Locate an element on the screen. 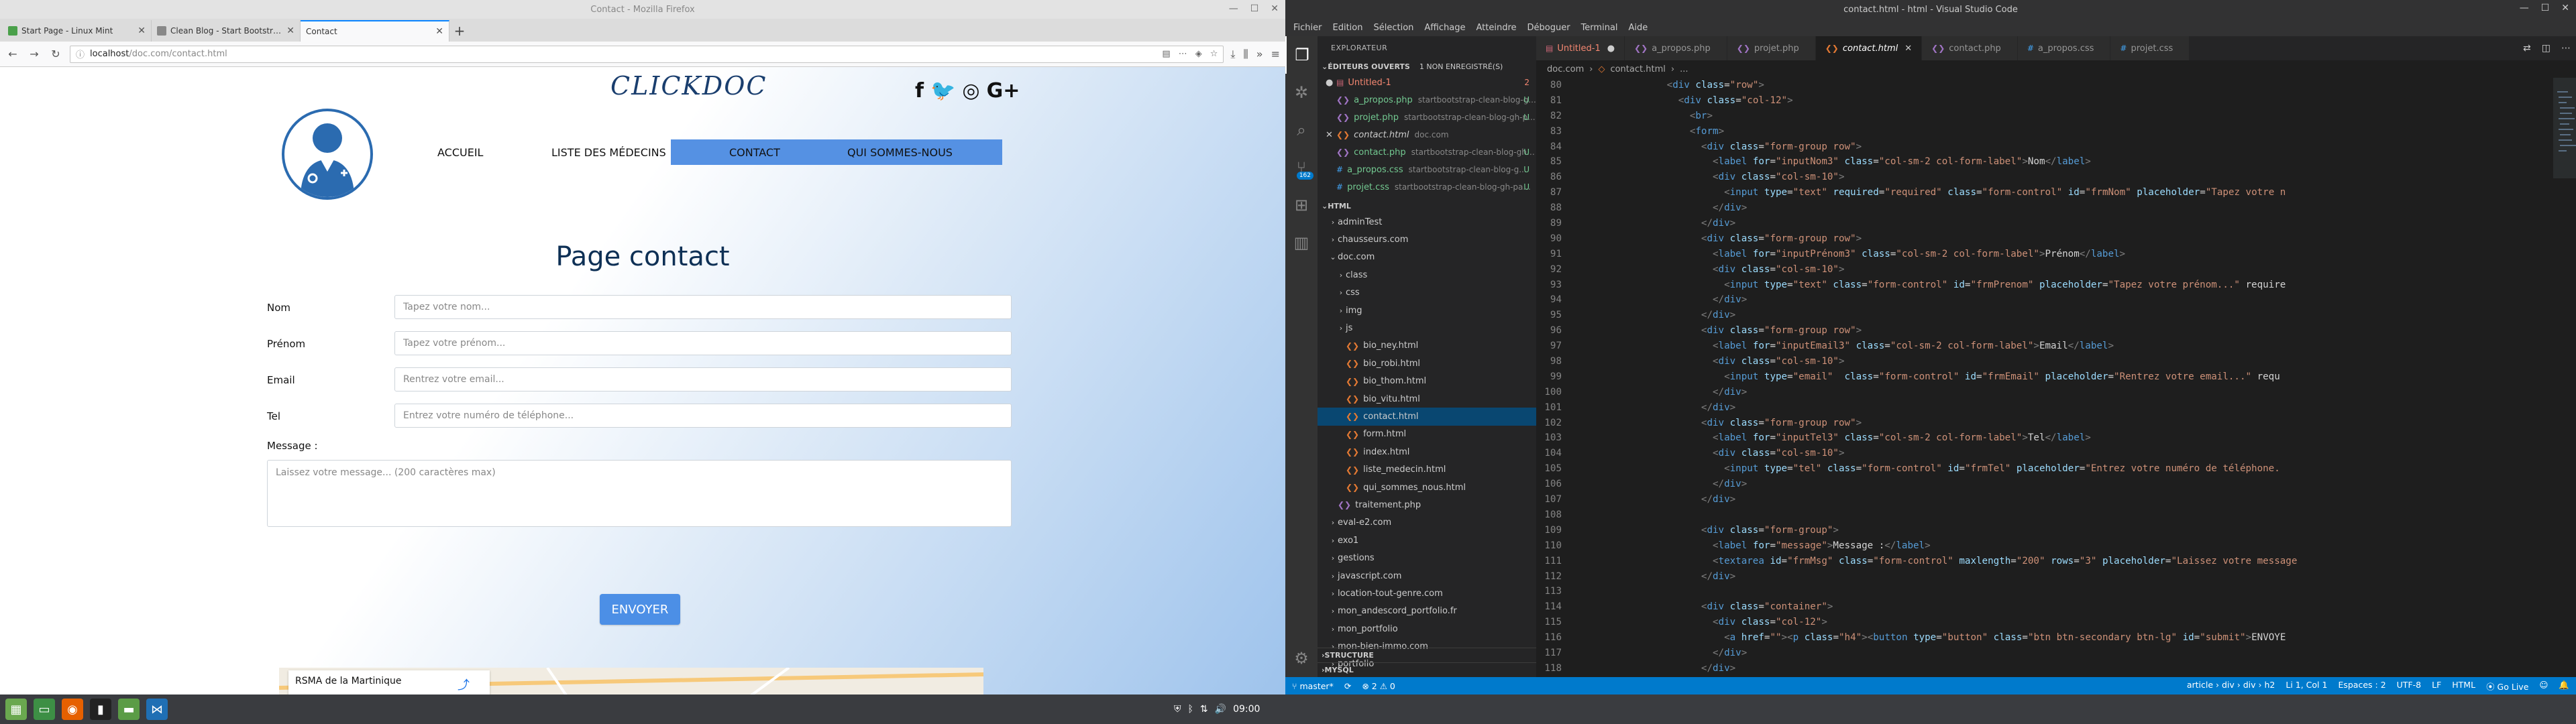 Image resolution: width=2576 pixels, height=724 pixels. files-launcher-icon: ▬ is located at coordinates (129, 710).